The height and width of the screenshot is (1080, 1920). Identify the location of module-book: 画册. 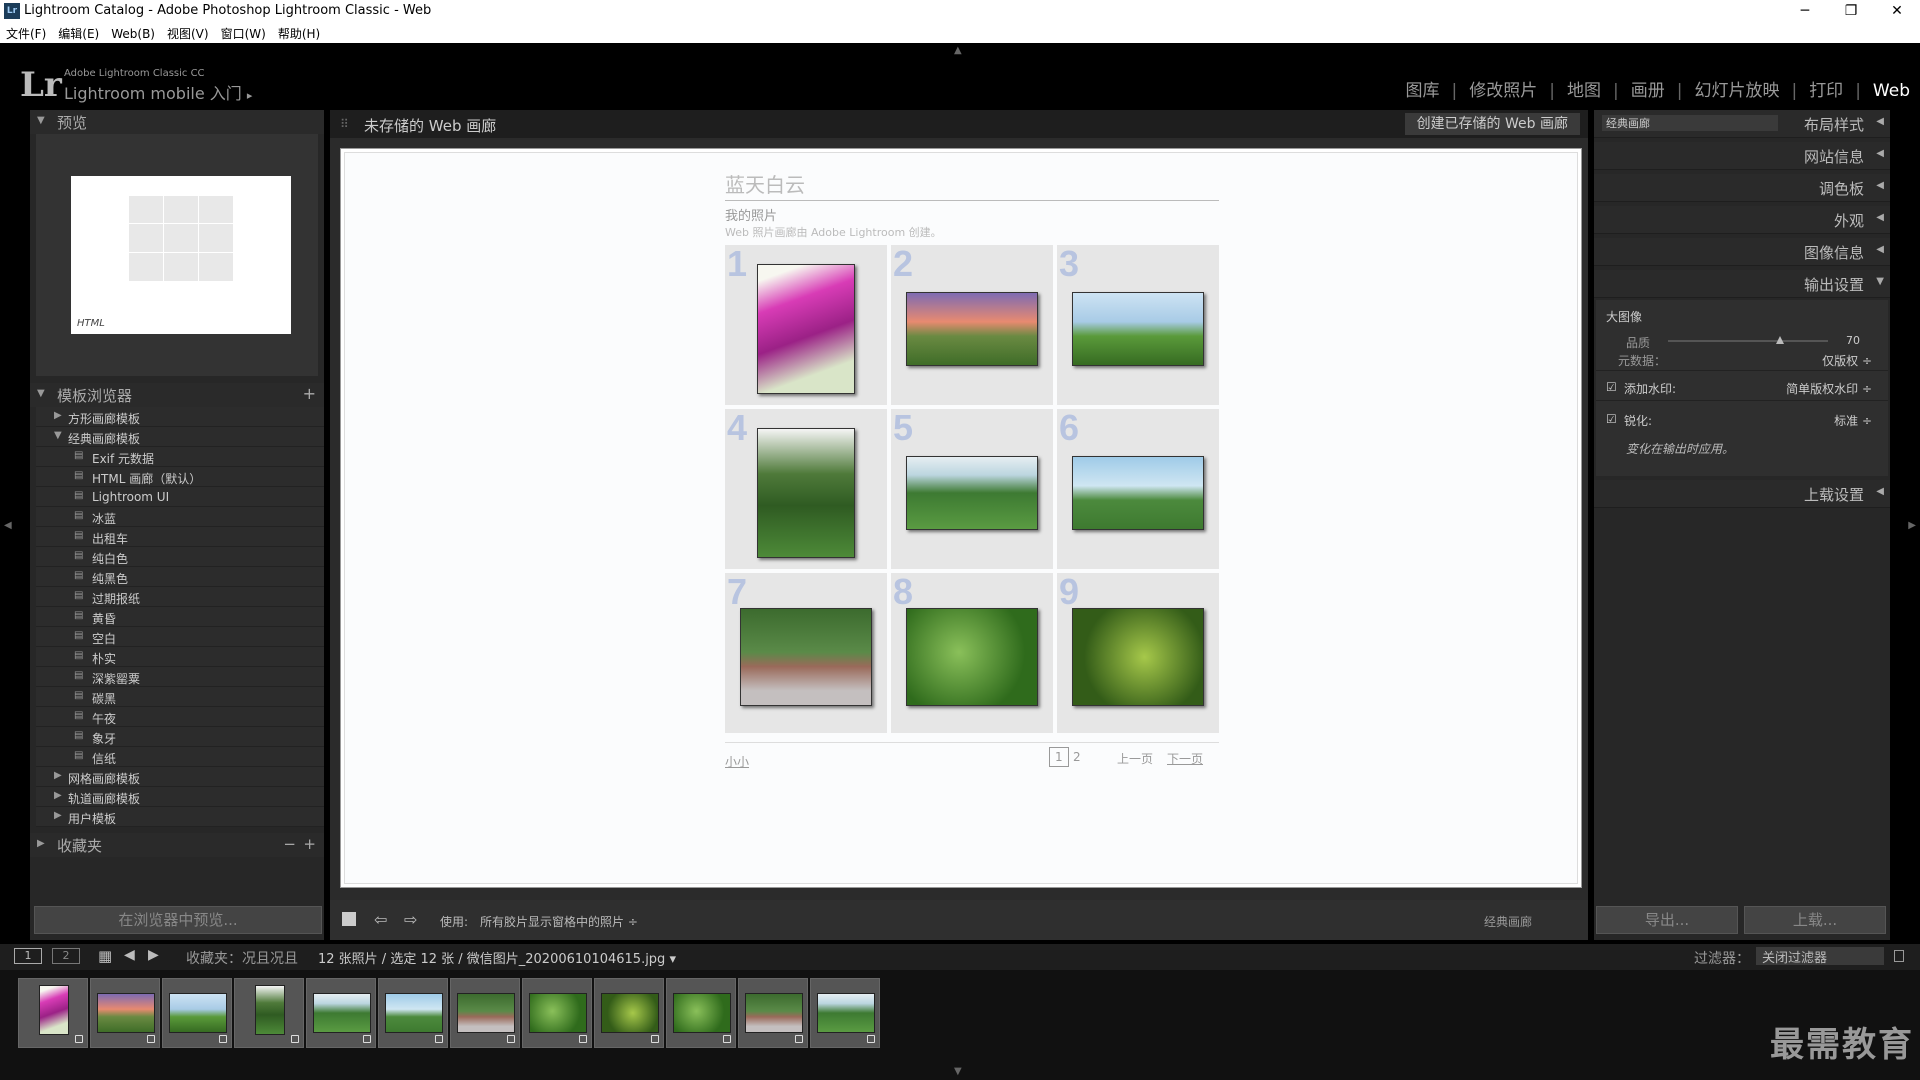
(1648, 91).